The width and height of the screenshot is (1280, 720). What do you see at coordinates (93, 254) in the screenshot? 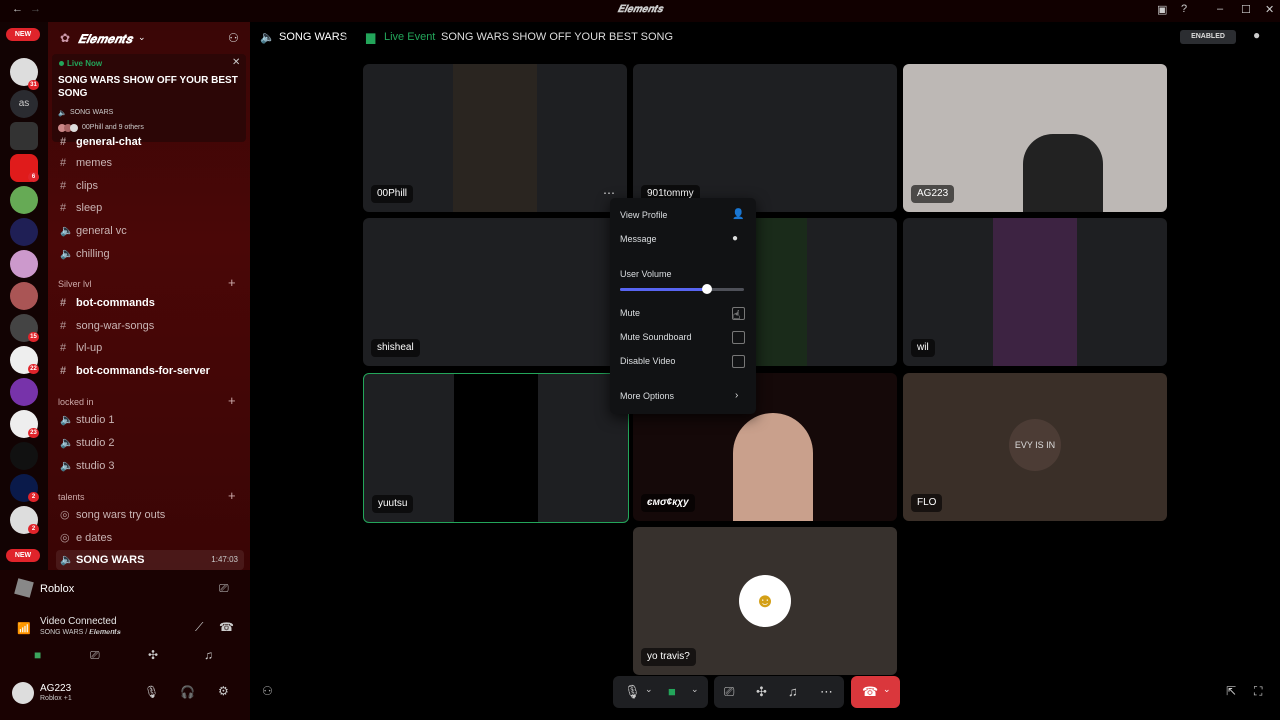
I see `channel-label: chilling` at bounding box center [93, 254].